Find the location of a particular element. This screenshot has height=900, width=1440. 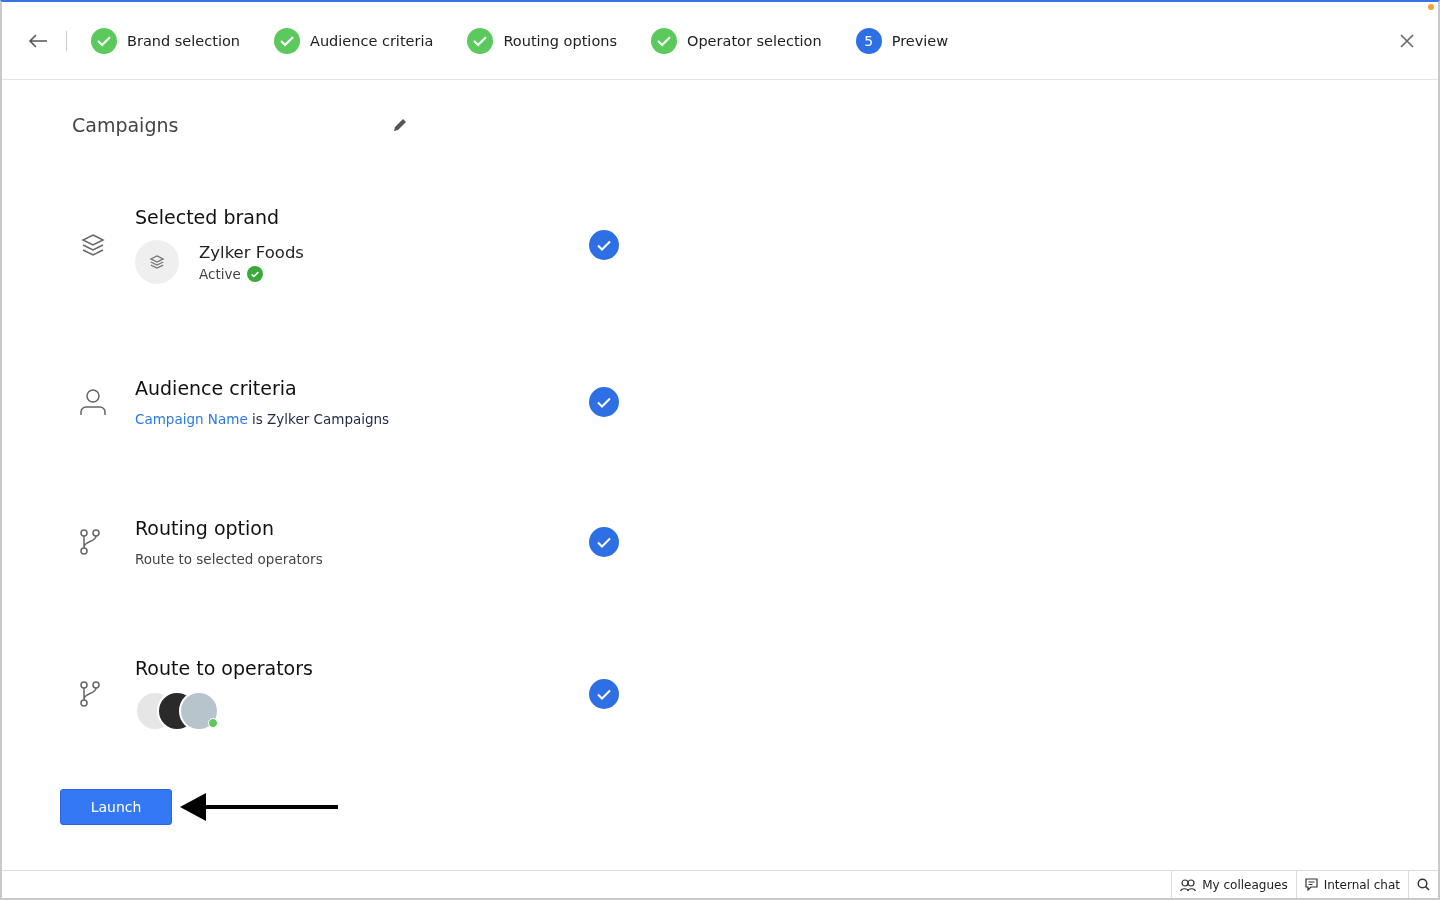

section-heading: Route to operators is located at coordinates (224, 668).